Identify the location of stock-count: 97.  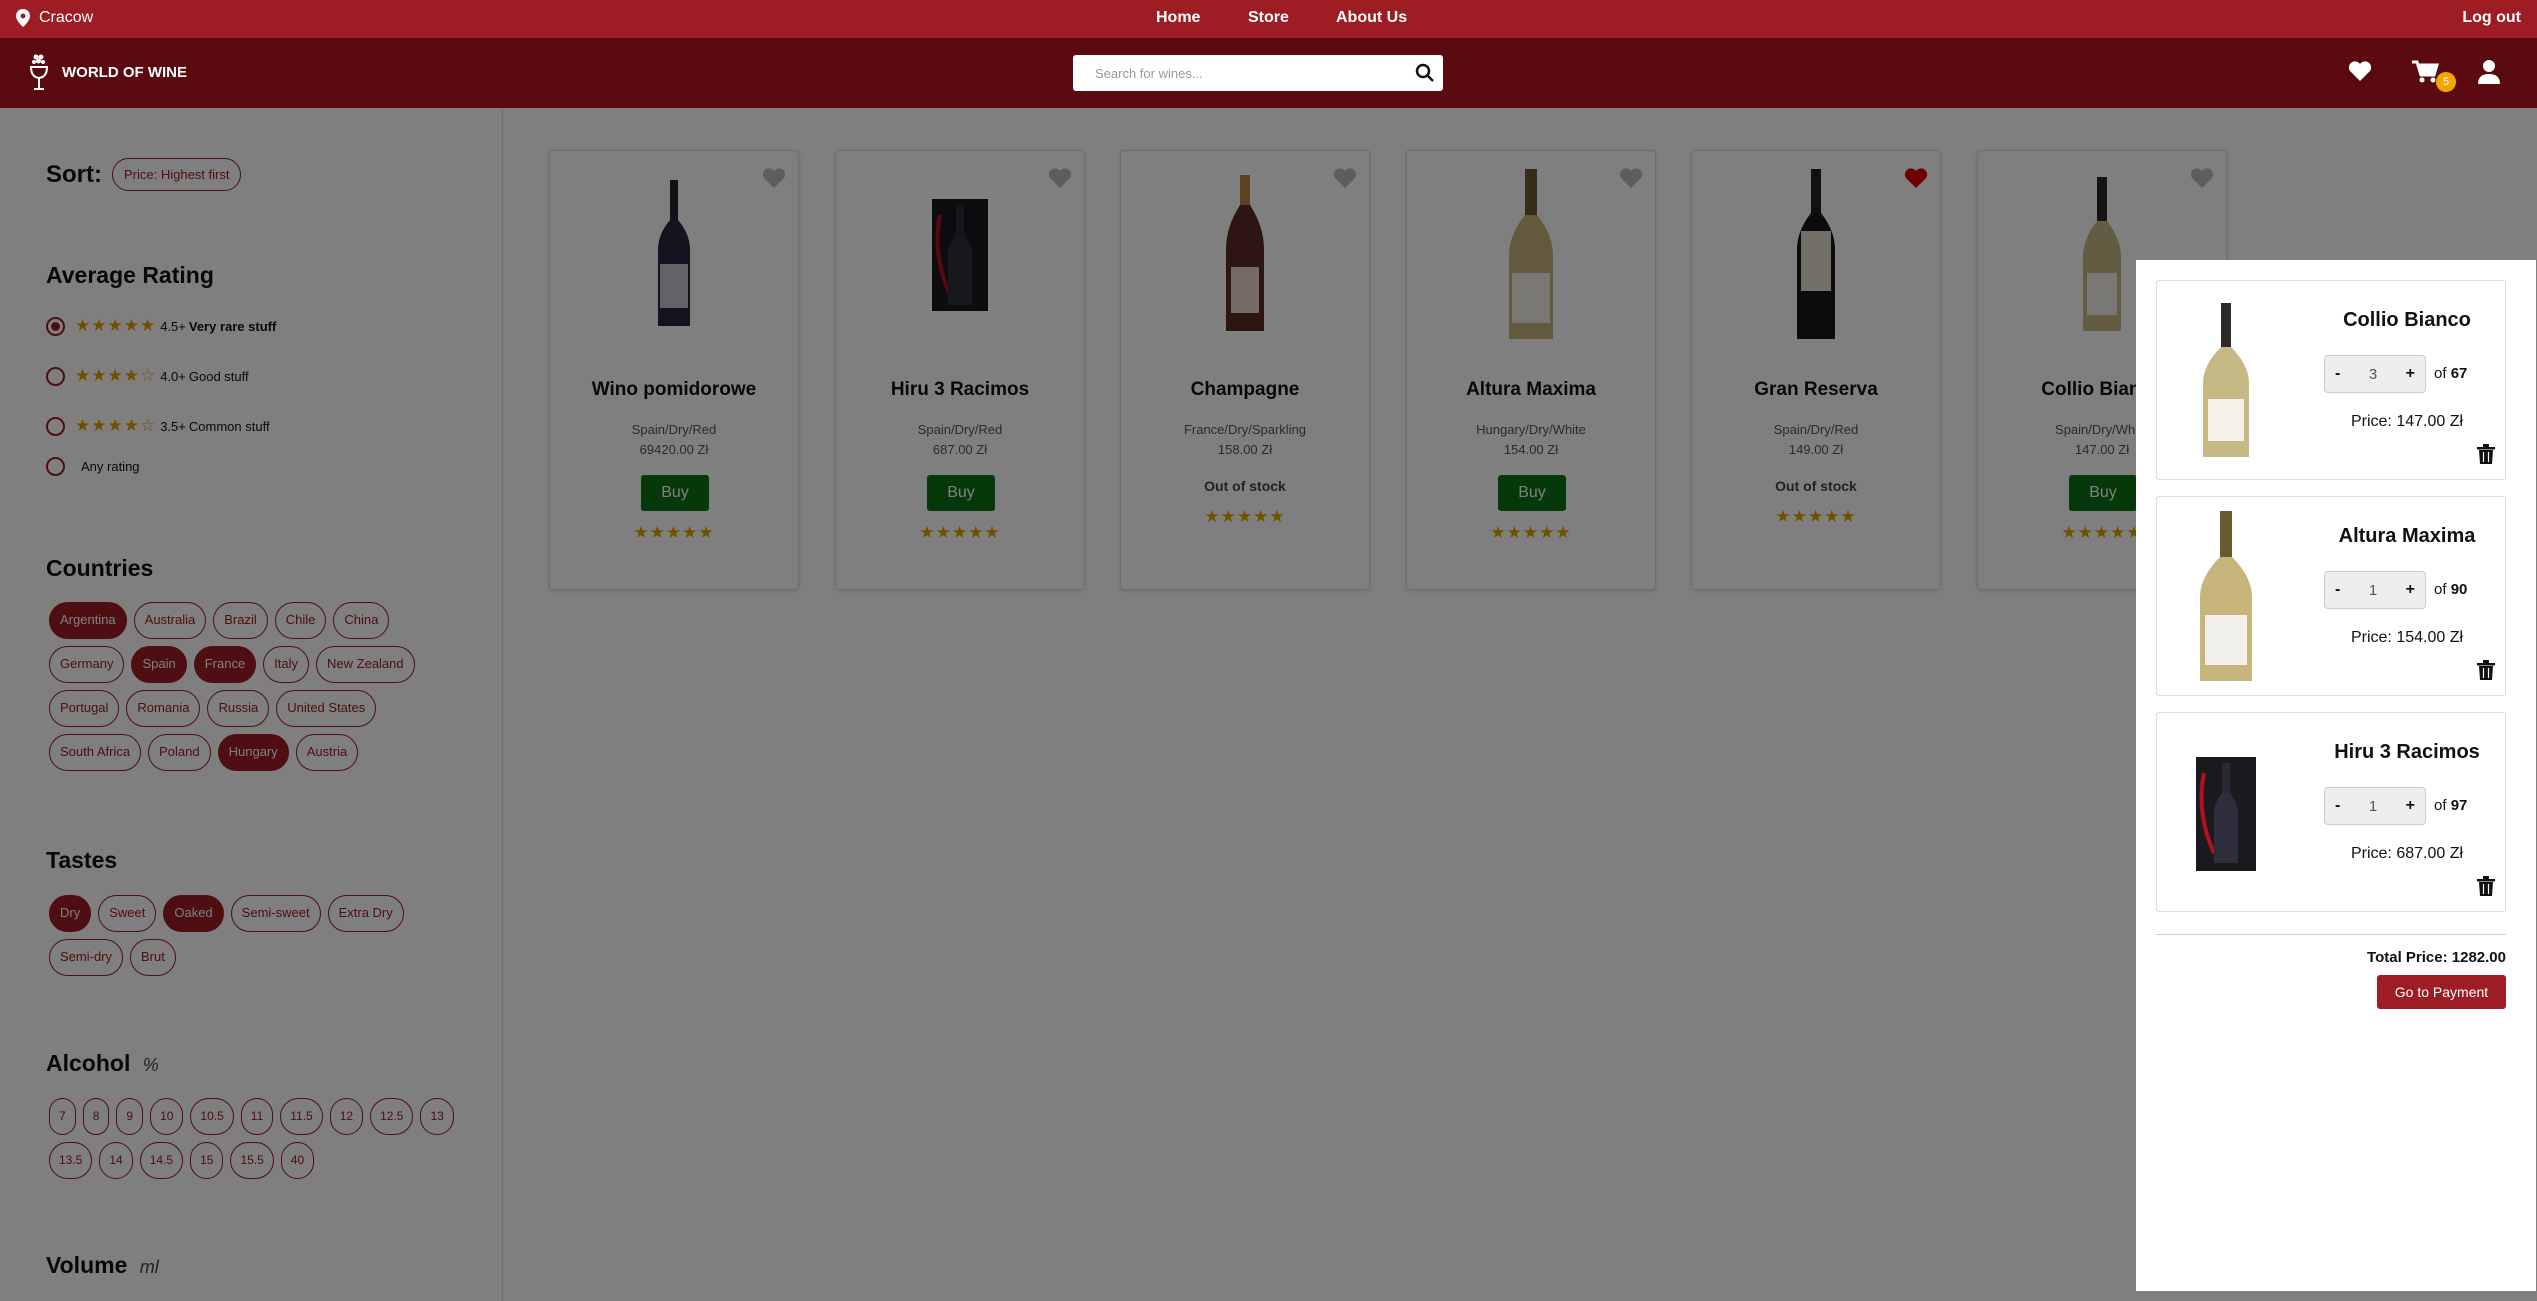
(2459, 805).